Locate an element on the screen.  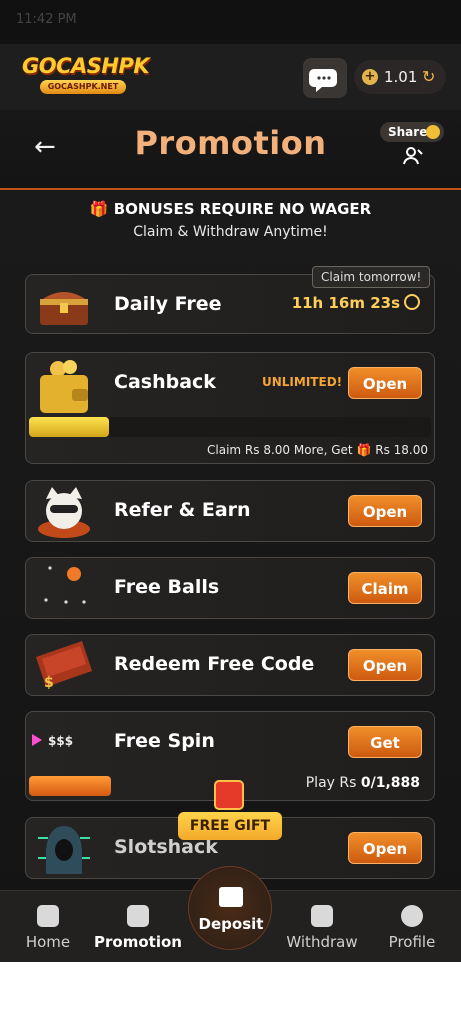
nav-promotion: Promotion is located at coordinates (138, 928).